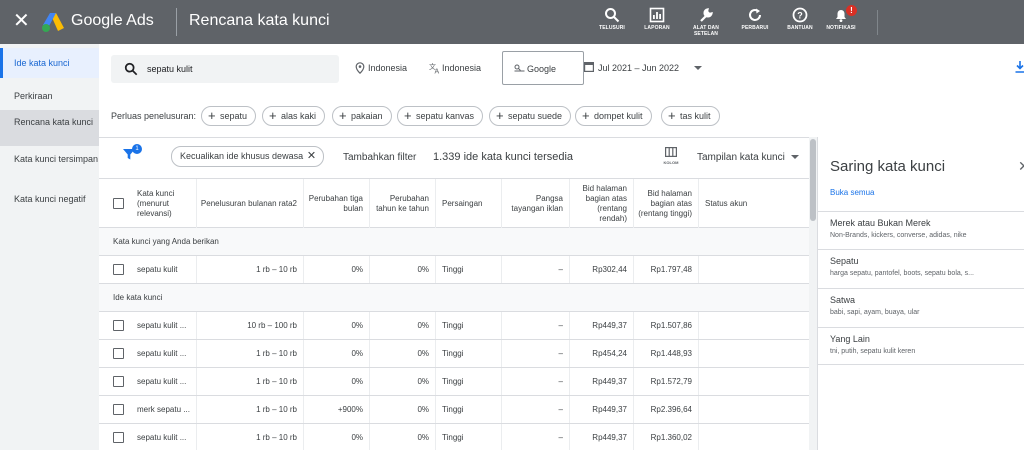 The image size is (1024, 450). I want to click on col-bid-low: Bid halaman bagian atas (rentang rendah), so click(602, 203).